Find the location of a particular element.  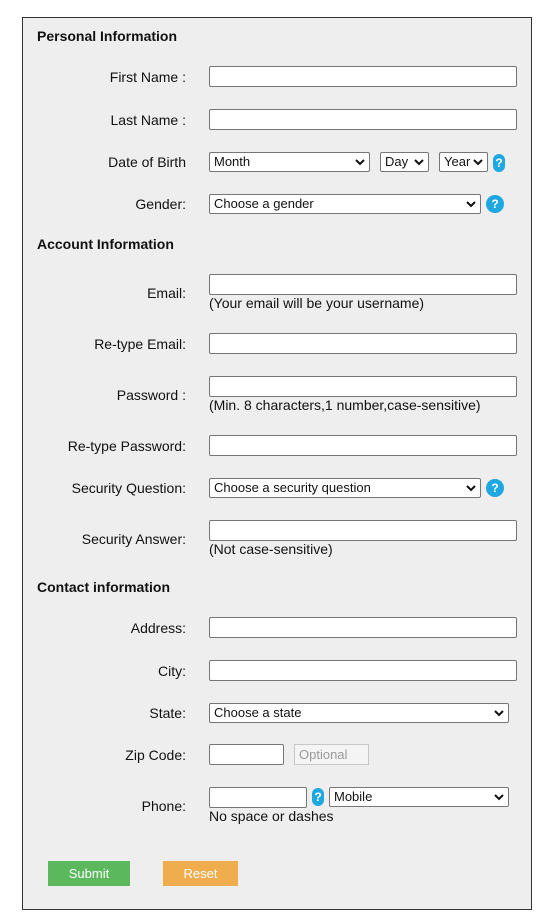

security-answer-hint: (Not case-sensitive) is located at coordinates (271, 549).